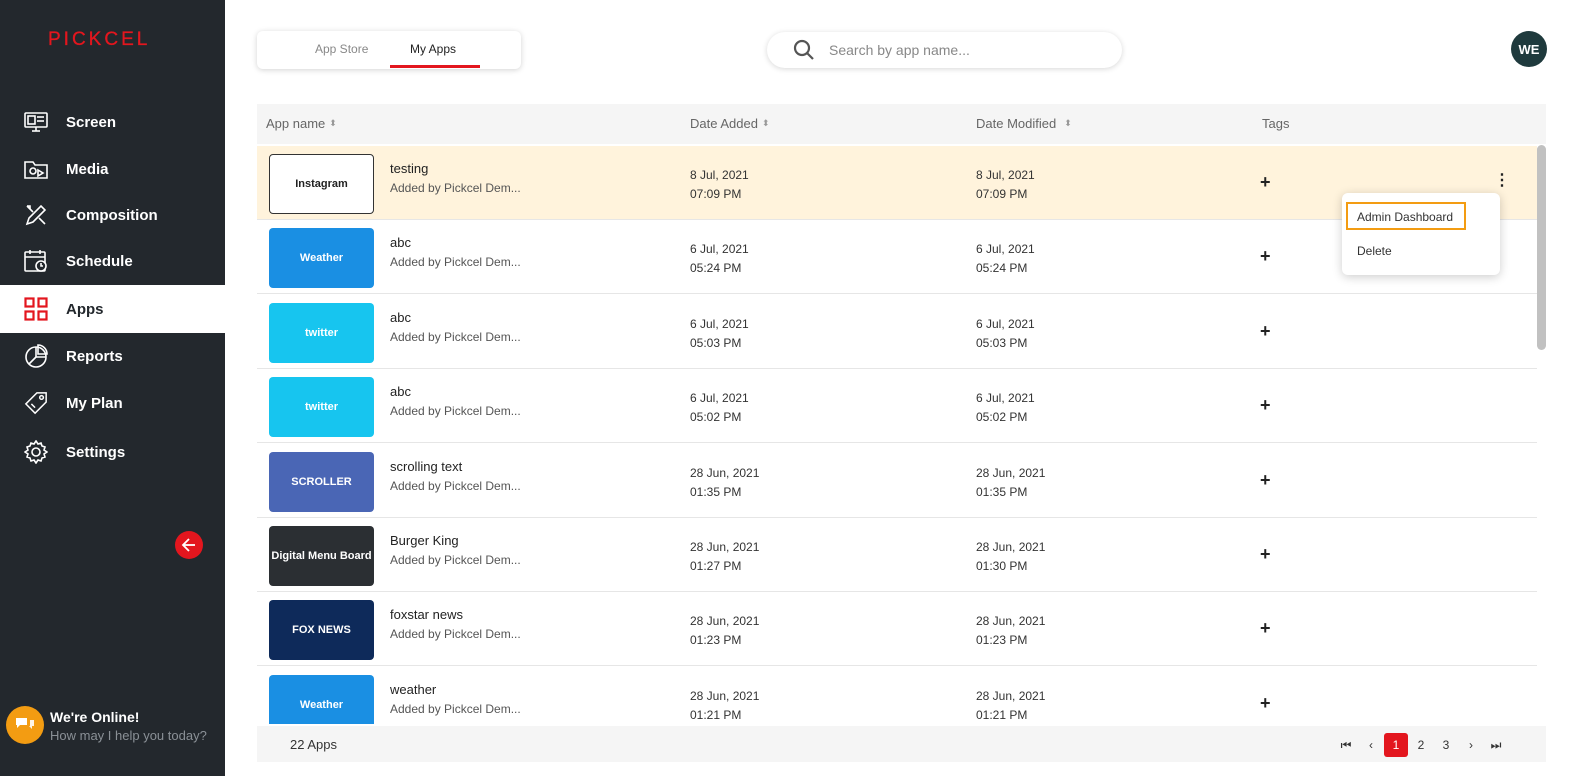  I want to click on date-modified: 6 Jul, 2021 05:03 PM, so click(1005, 334).